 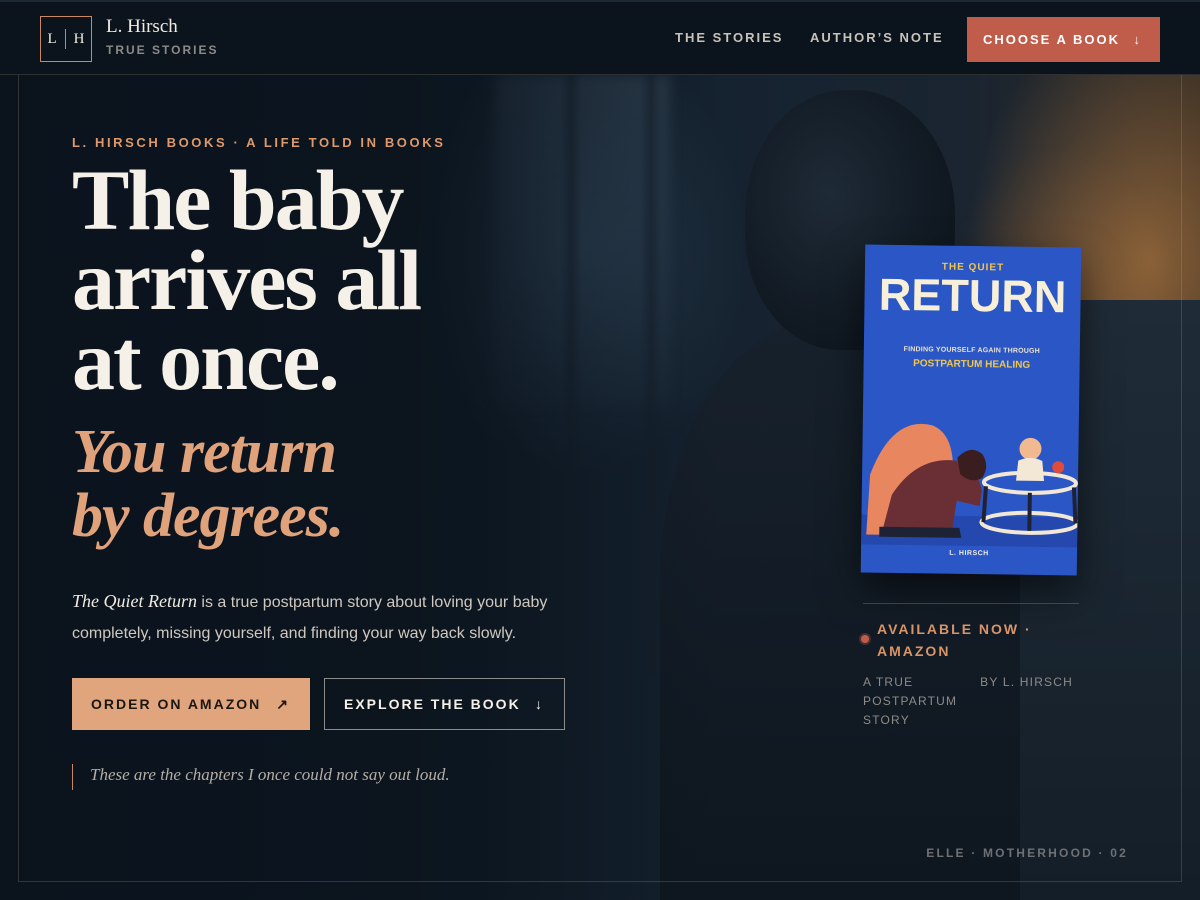 I want to click on headline-line: at once., so click(x=206, y=360).